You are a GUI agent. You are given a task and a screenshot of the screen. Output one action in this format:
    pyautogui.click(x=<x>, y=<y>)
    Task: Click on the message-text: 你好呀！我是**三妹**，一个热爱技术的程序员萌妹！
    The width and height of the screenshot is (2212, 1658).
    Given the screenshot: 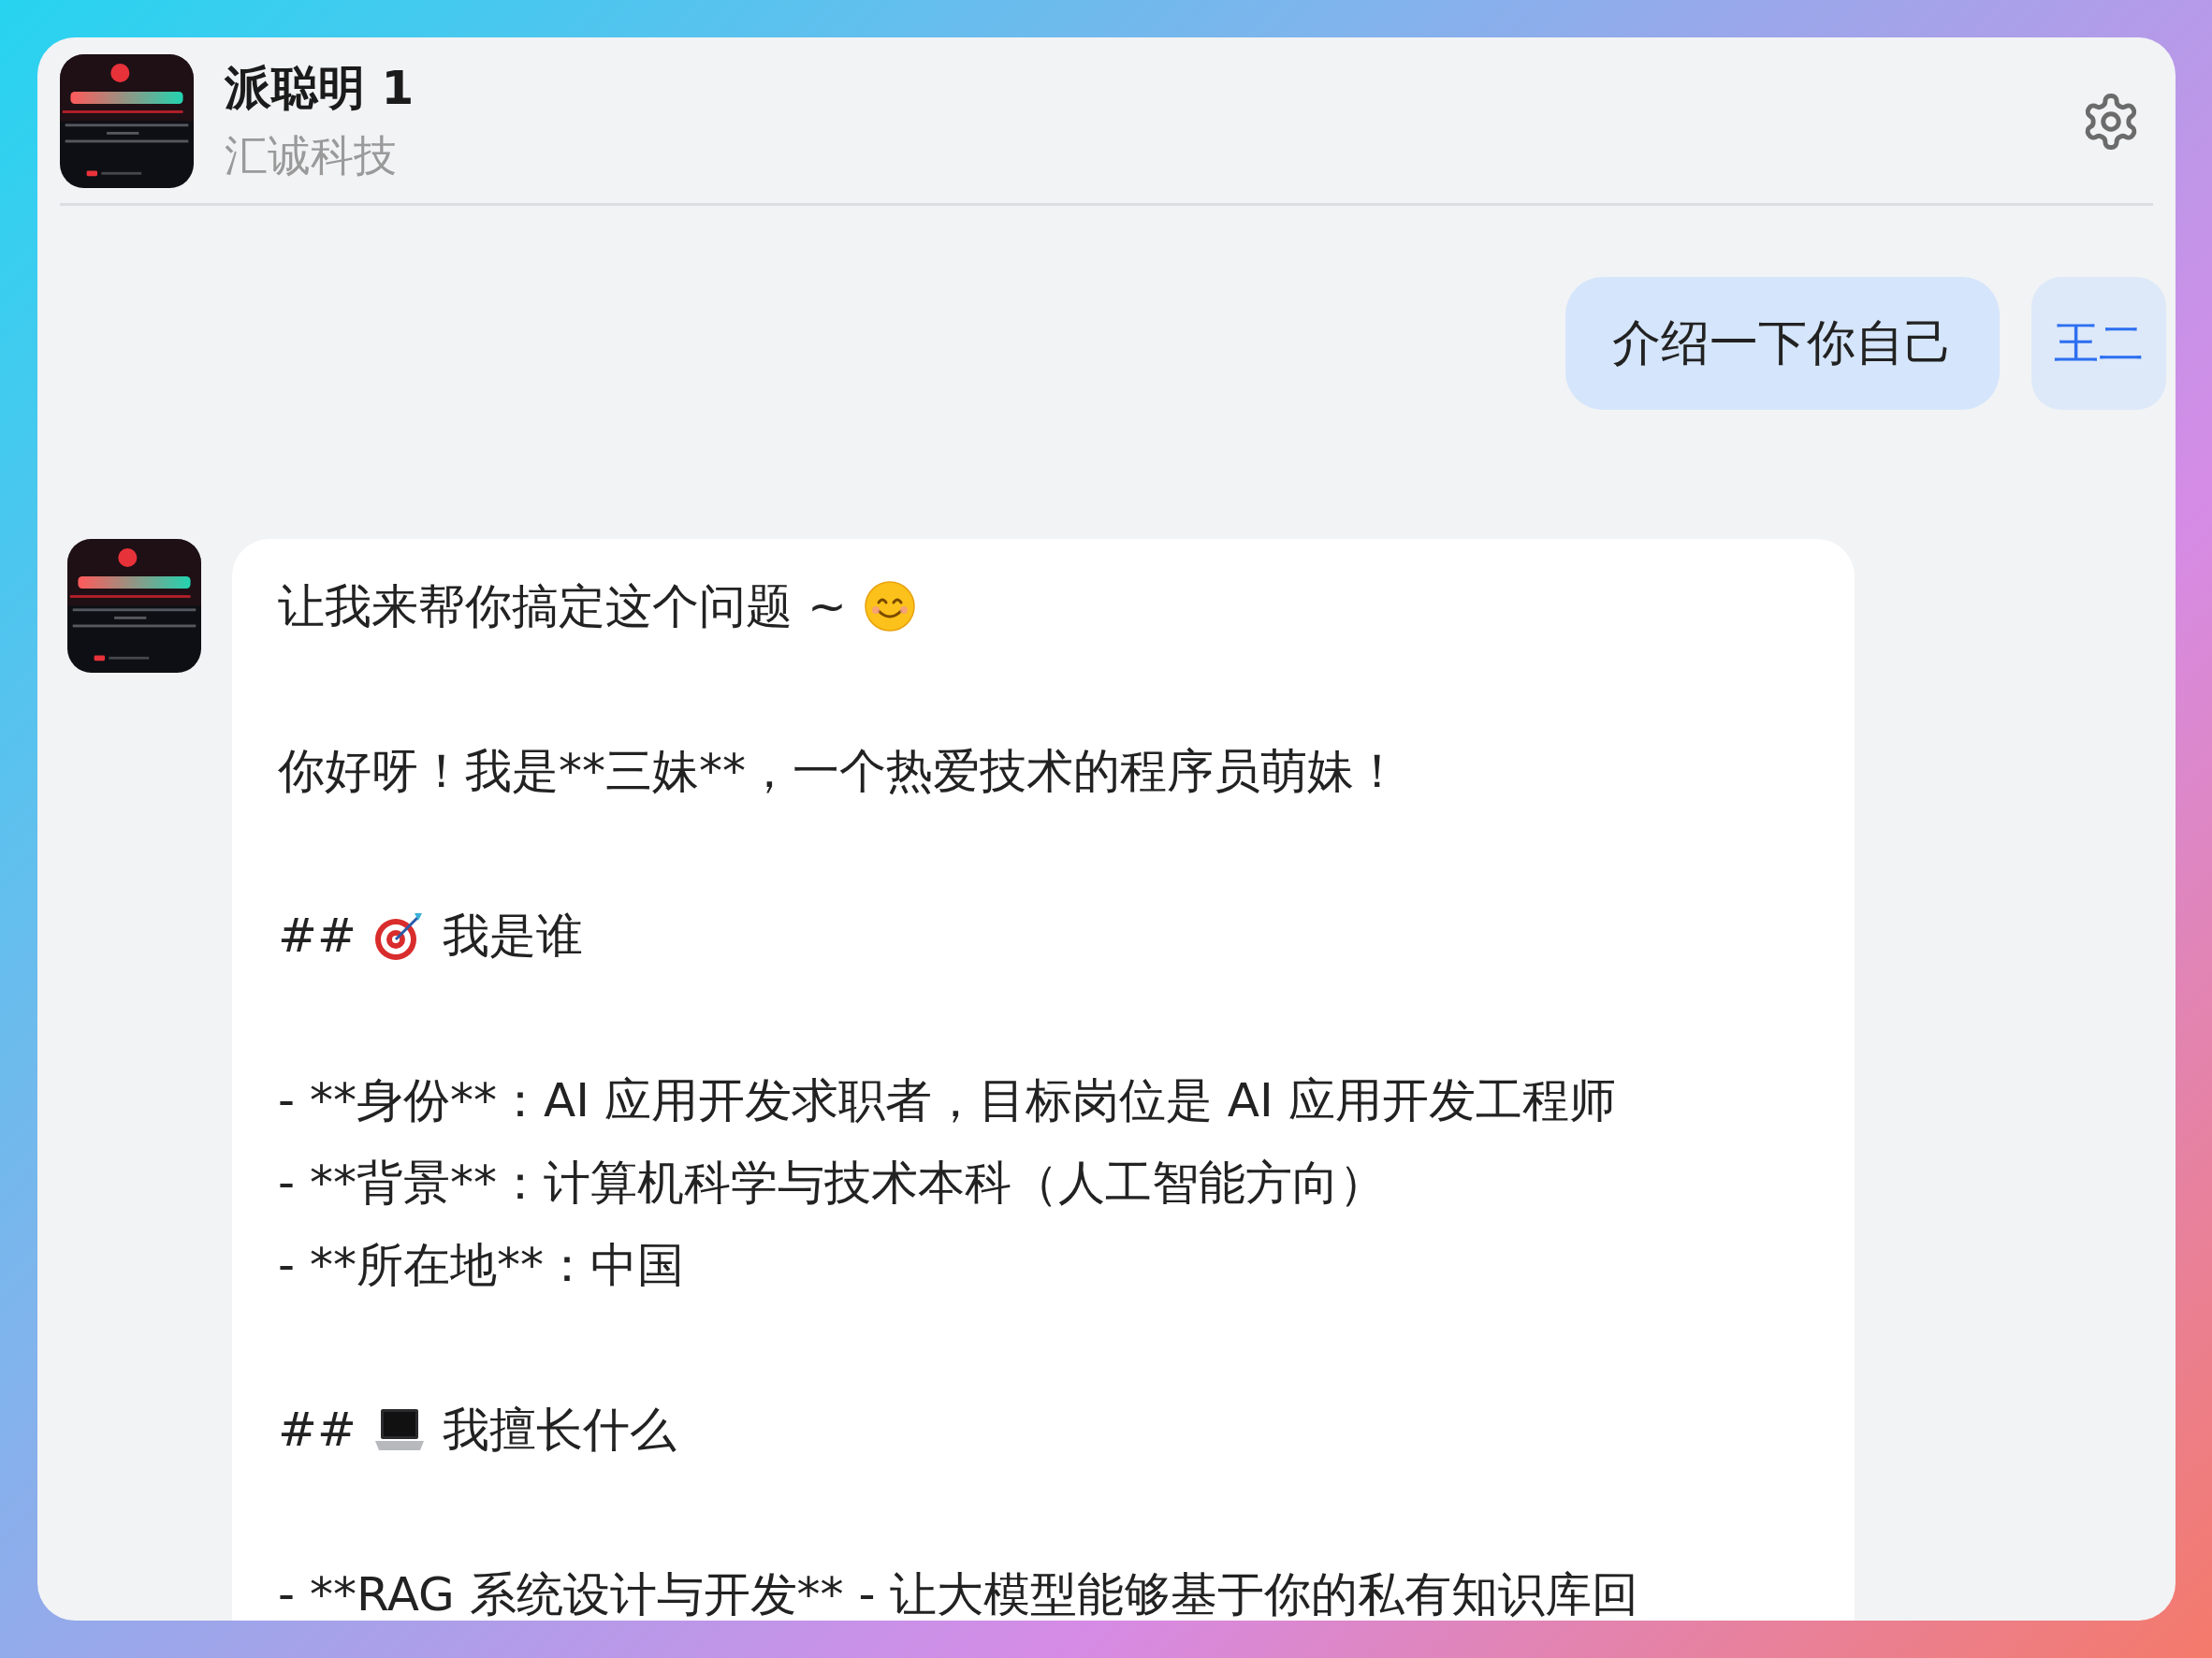 What is the action you would take?
    pyautogui.click(x=839, y=771)
    